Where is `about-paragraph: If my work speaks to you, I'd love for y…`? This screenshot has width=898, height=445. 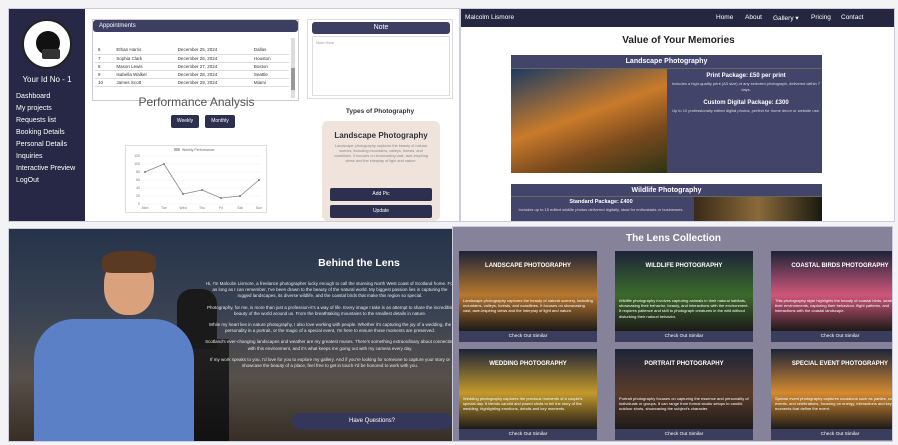 about-paragraph: If my work speaks to you, I'd love for y… is located at coordinates (330, 362).